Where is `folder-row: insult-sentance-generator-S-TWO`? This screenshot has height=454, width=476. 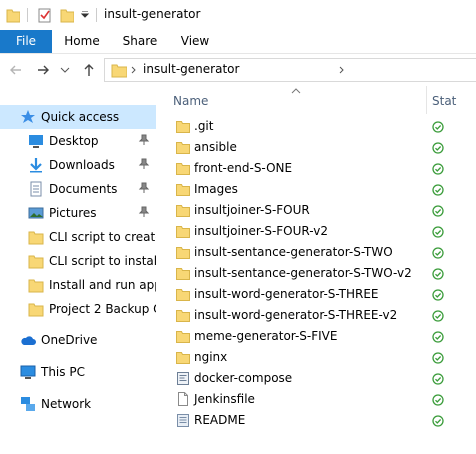 folder-row: insult-sentance-generator-S-TWO is located at coordinates (316, 252).